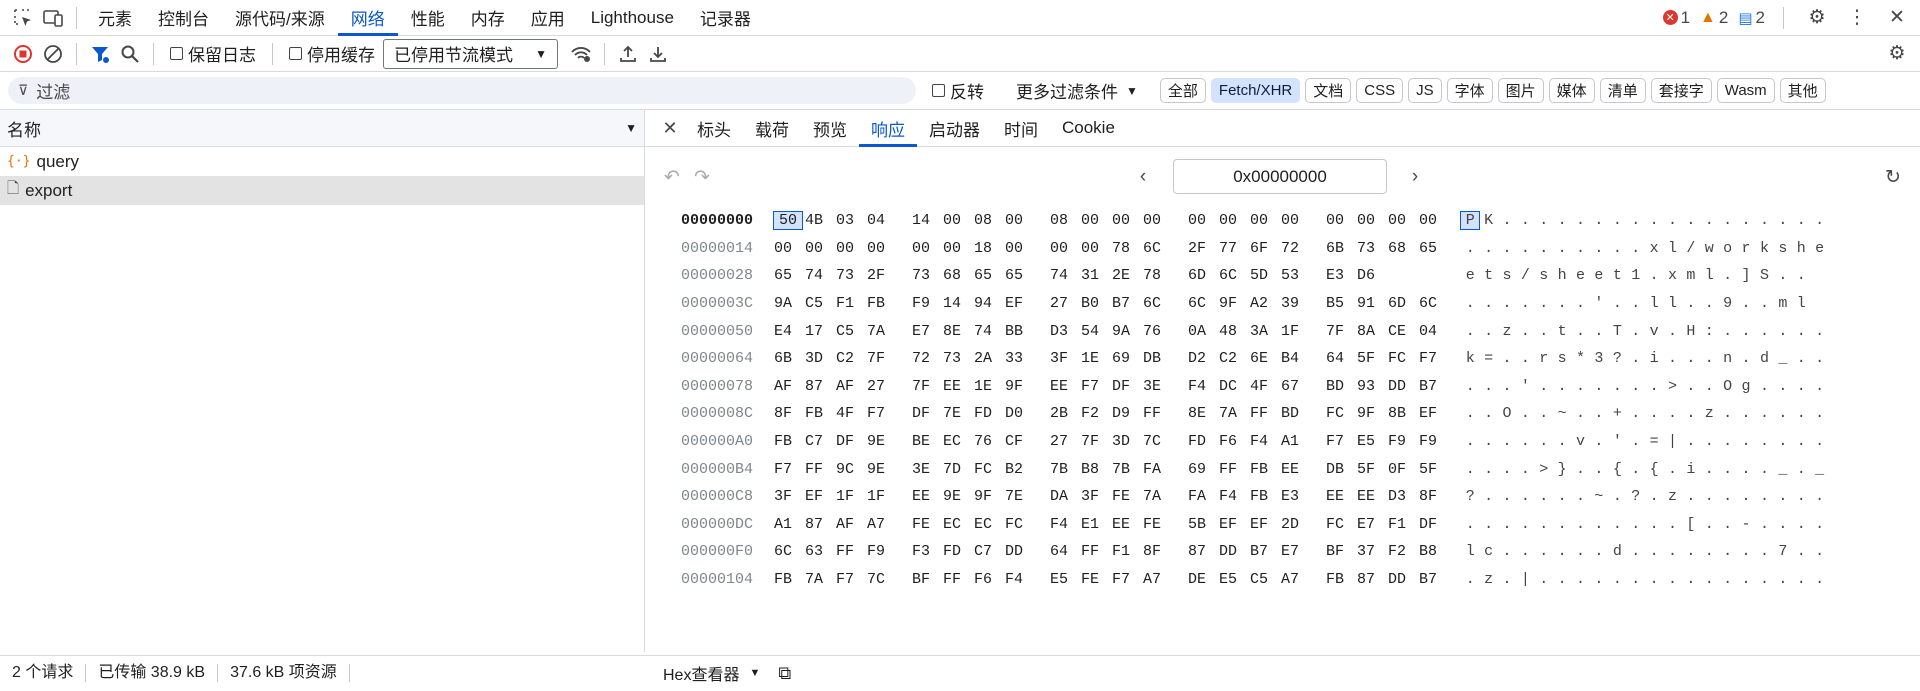 Image resolution: width=1920 pixels, height=691 pixels. I want to click on hex-byte: 7F, so click(882, 358).